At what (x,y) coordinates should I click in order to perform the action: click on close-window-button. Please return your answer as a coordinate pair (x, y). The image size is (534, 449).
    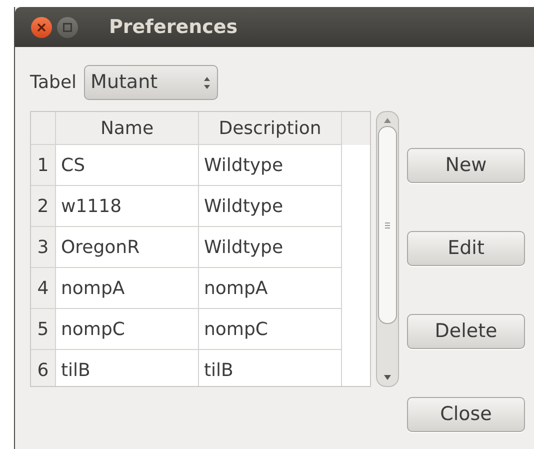
    Looking at the image, I should click on (41, 27).